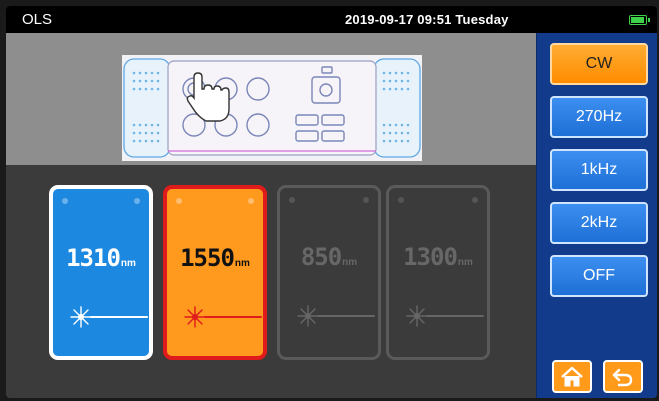  I want to click on wavelength-value: 850, so click(321, 257).